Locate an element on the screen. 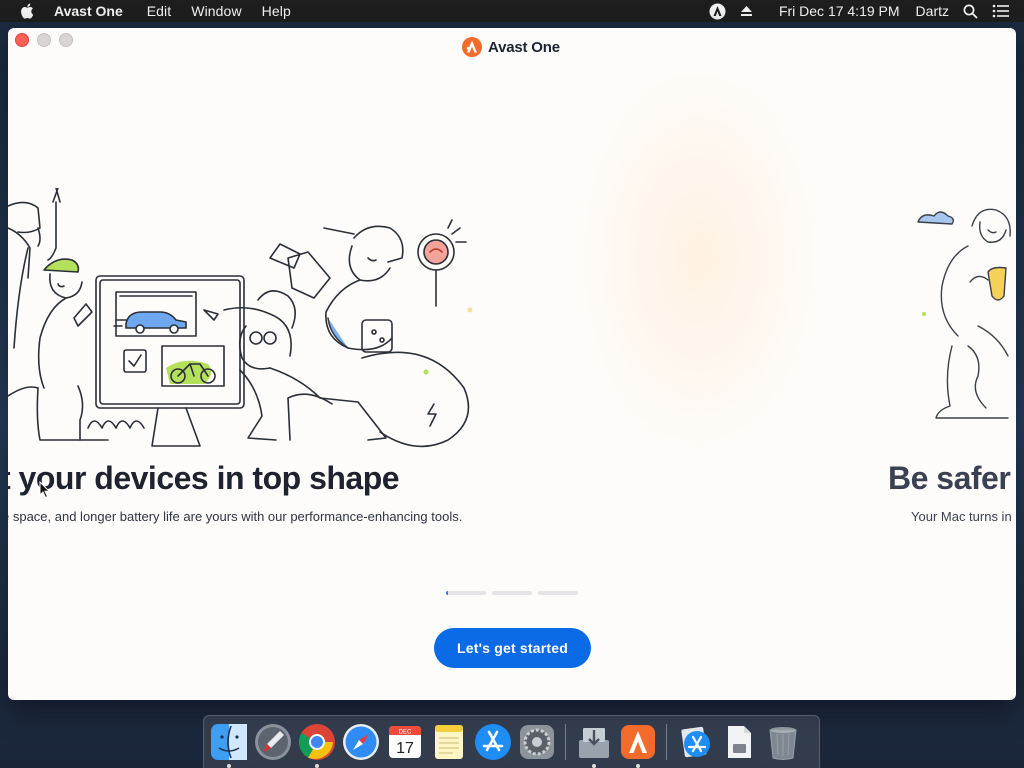 This screenshot has width=1024, height=768. calendar-month: DEC is located at coordinates (405, 733).